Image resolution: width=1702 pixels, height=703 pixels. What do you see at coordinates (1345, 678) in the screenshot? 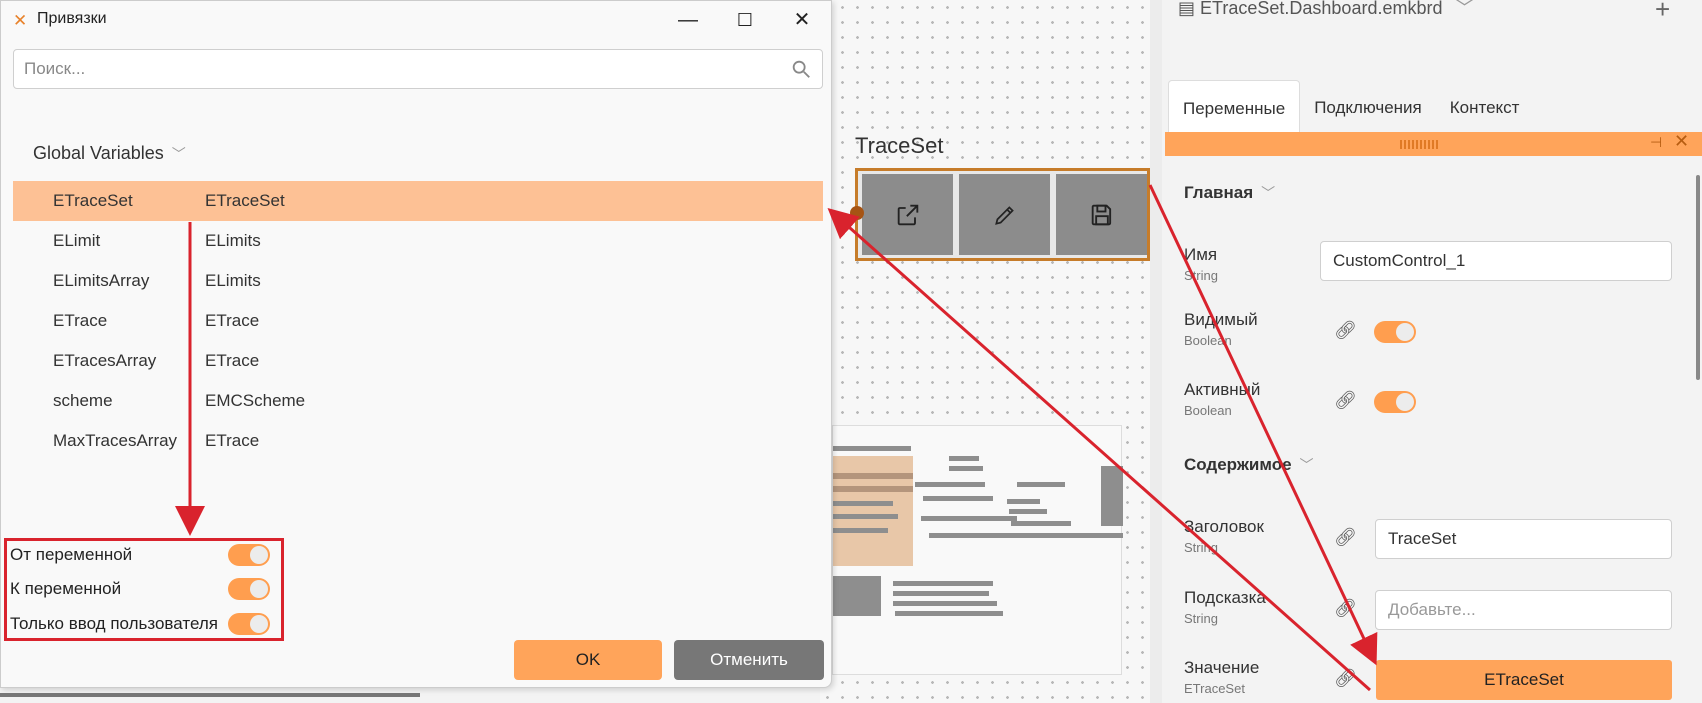
I see `unlink-icon: 🔗︎` at bounding box center [1345, 678].